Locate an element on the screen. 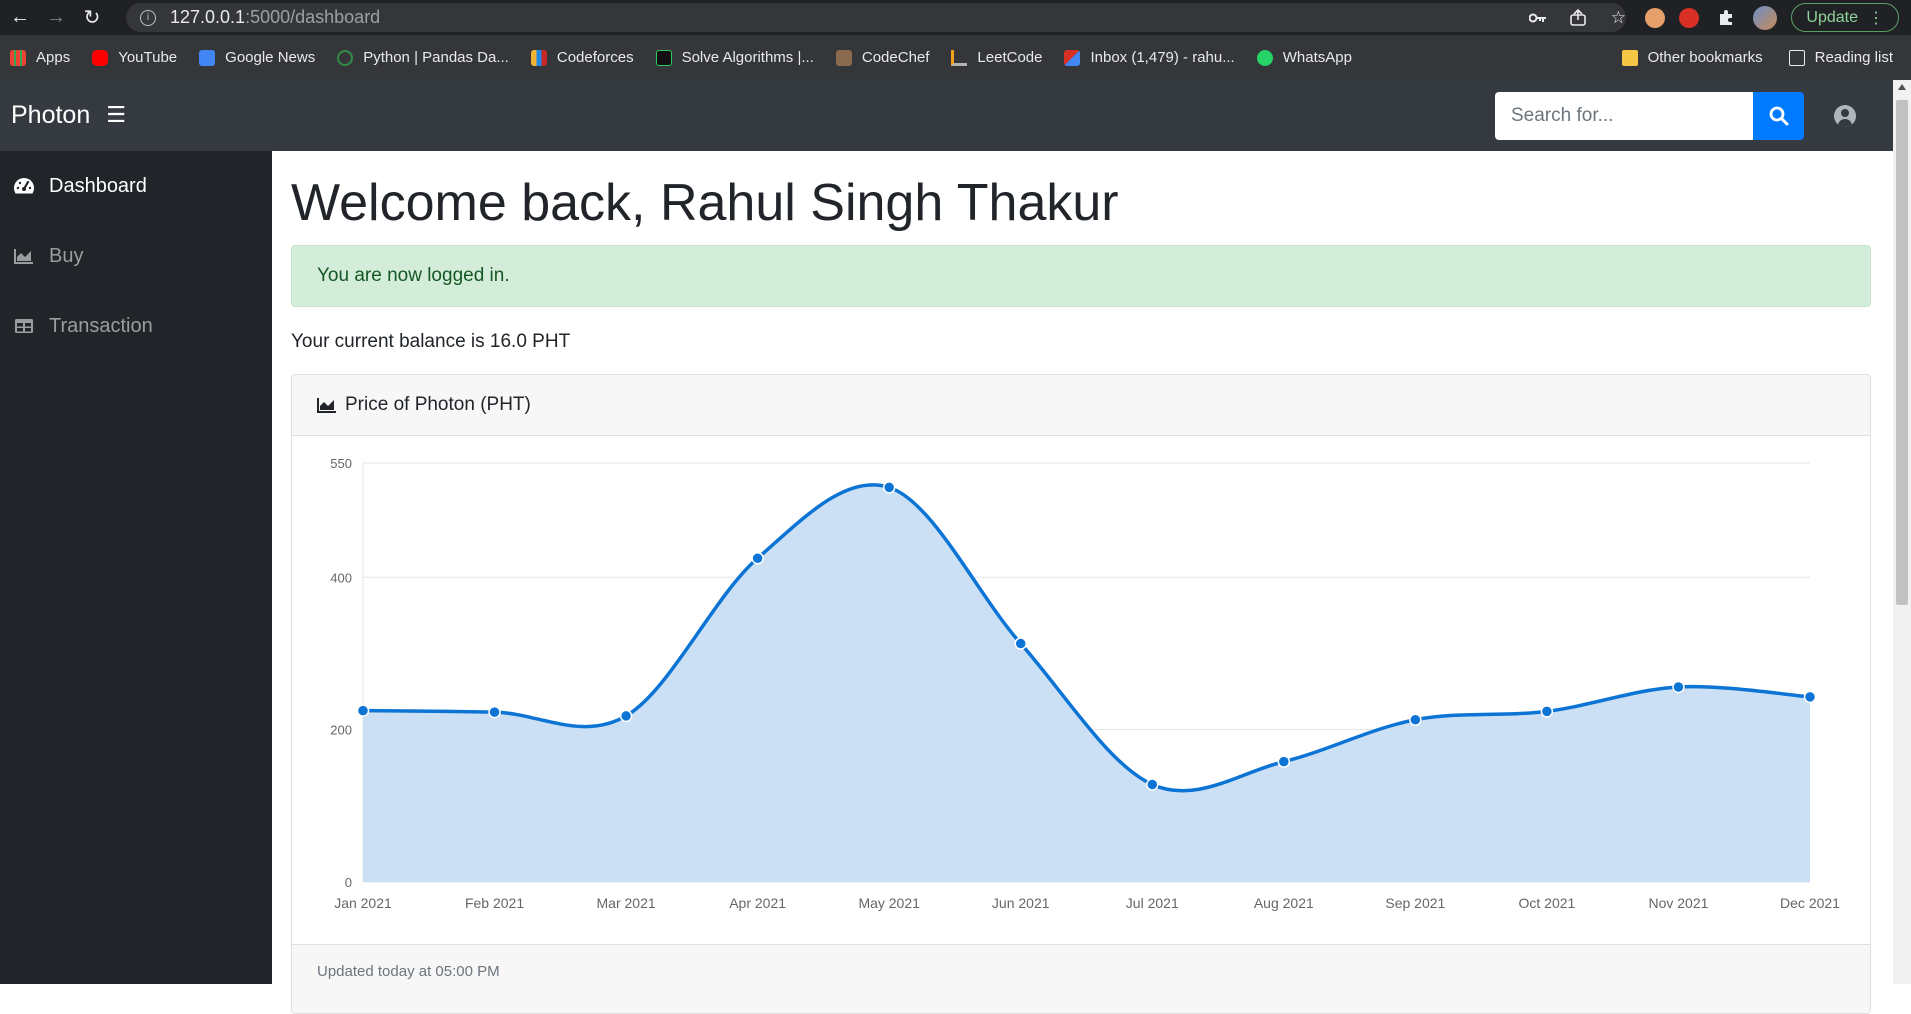 This screenshot has height=1014, width=1911. back-icon: ← is located at coordinates (20, 18).